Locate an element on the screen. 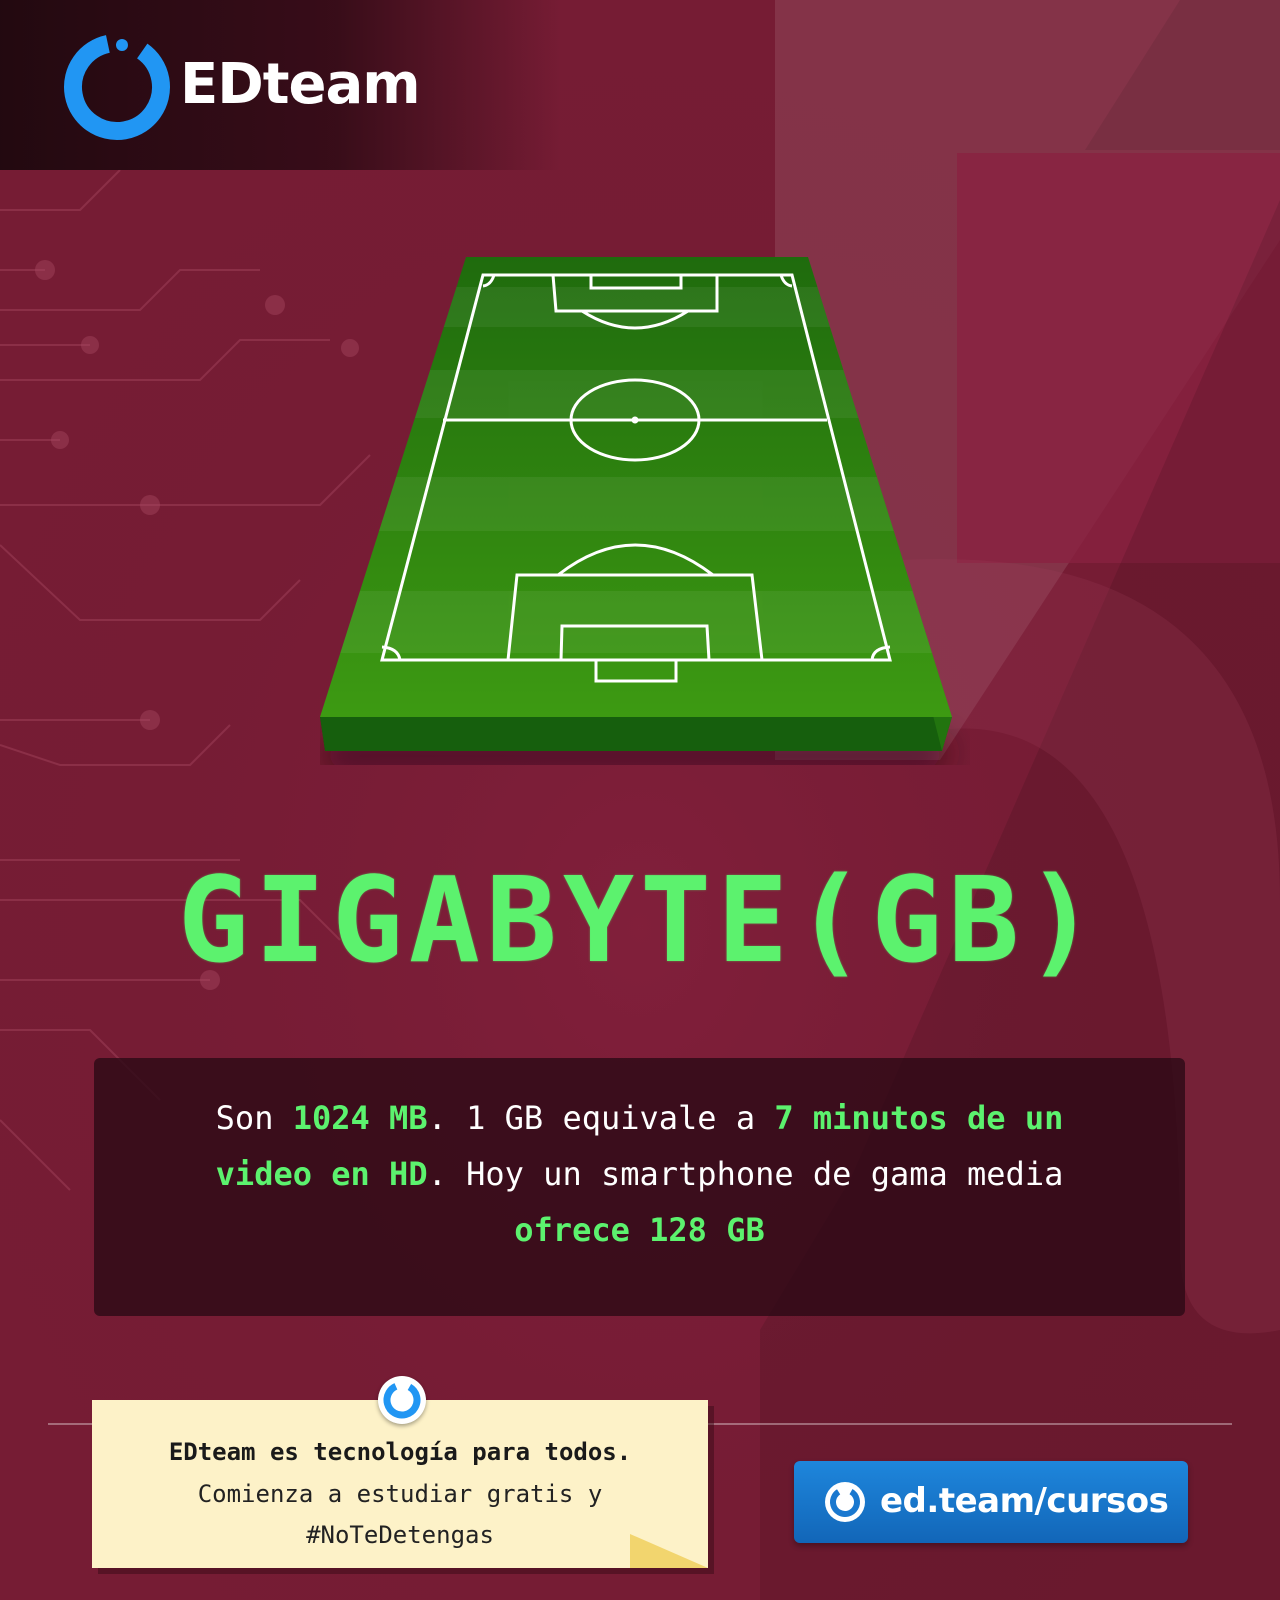 The height and width of the screenshot is (1600, 1280). edteam-ring-icon is located at coordinates (845, 1502).